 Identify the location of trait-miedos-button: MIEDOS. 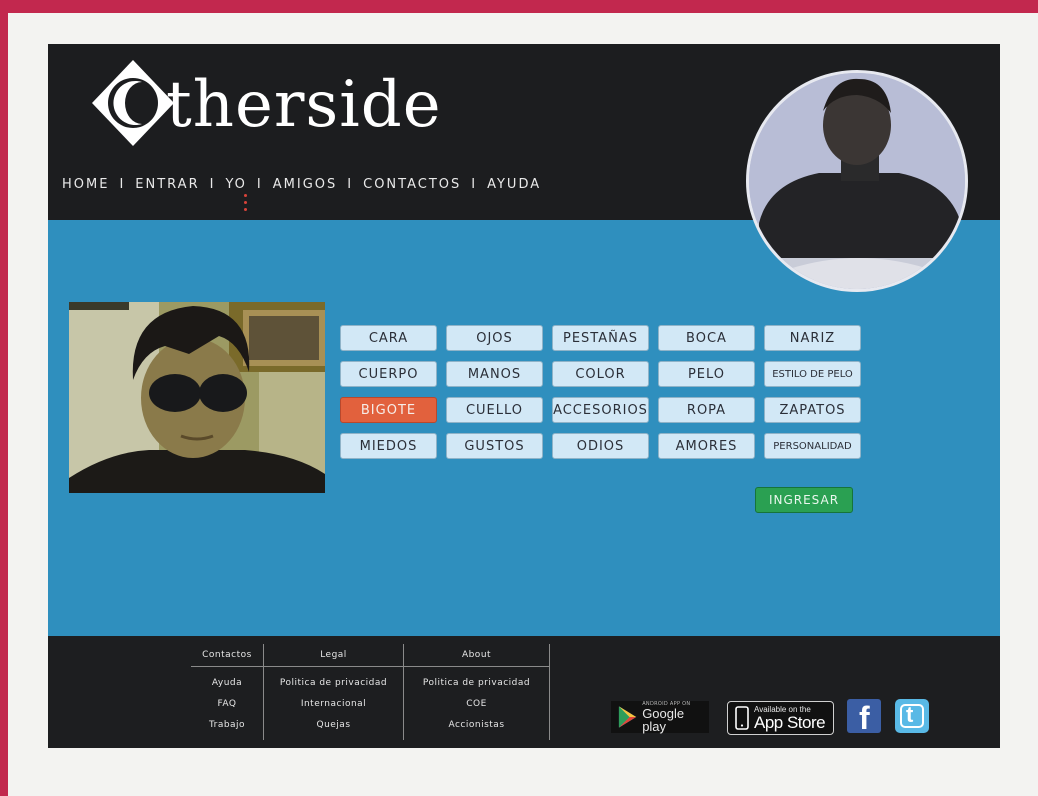
(388, 446).